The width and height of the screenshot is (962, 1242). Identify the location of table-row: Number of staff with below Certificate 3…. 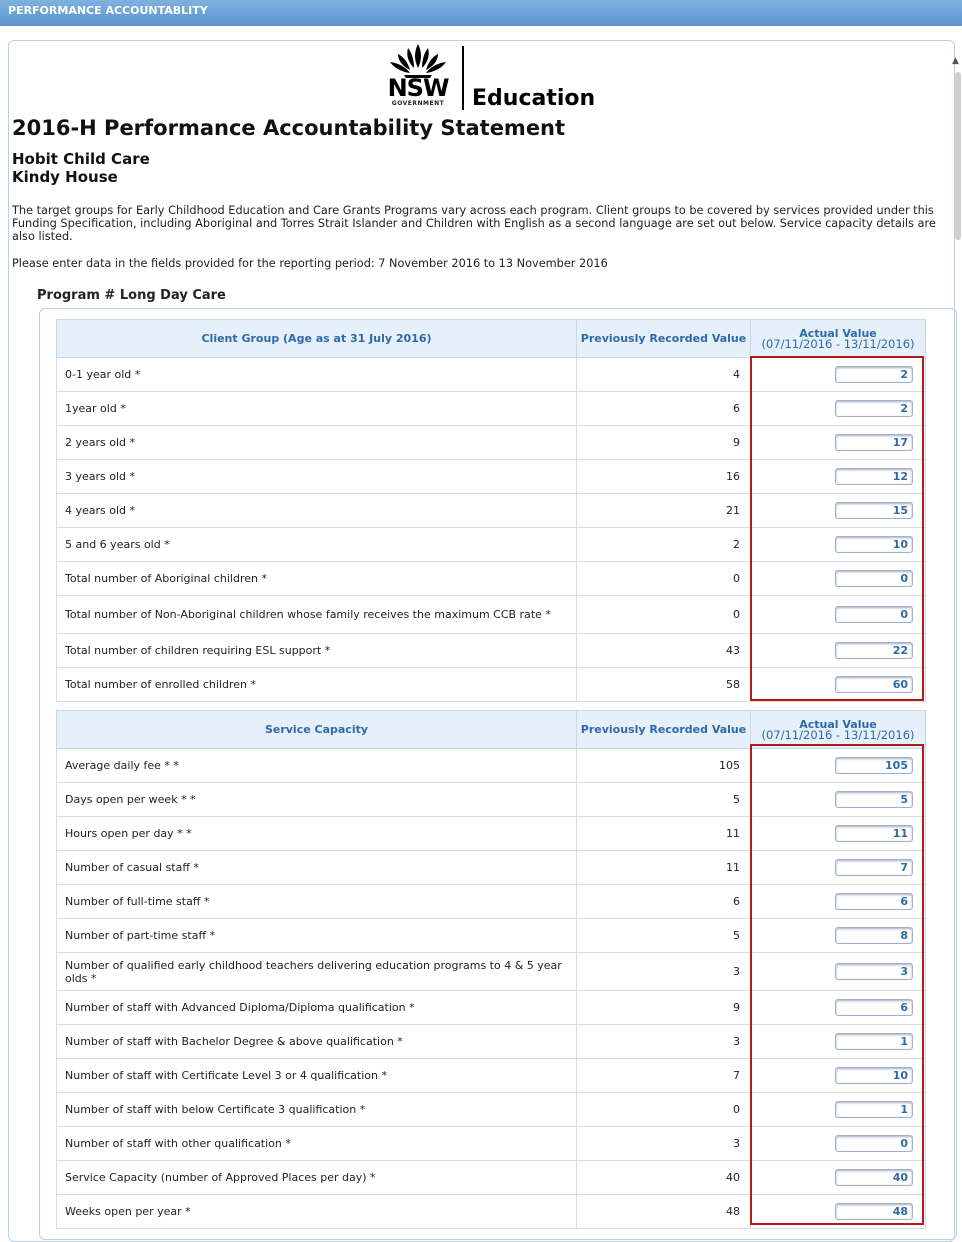
(491, 1109).